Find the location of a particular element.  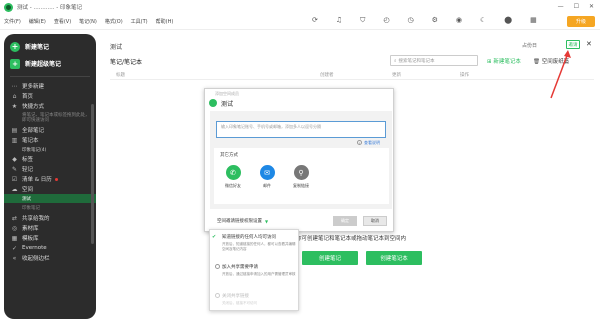

sidebar-item-tasks-calendar: ☑ 清单 & 日历 is located at coordinates (50, 179).